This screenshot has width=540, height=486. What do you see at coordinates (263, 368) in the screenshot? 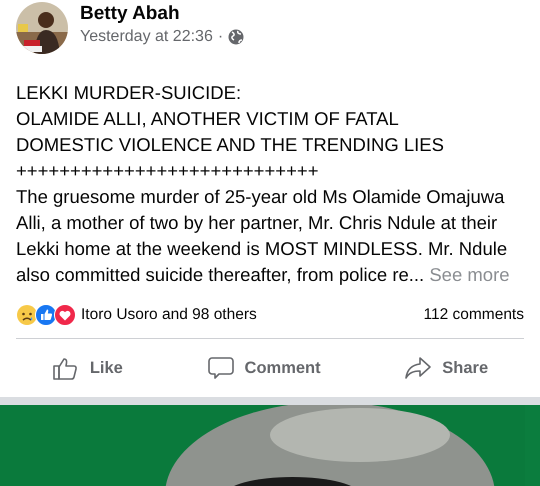
I see `comment-button: Comment` at bounding box center [263, 368].